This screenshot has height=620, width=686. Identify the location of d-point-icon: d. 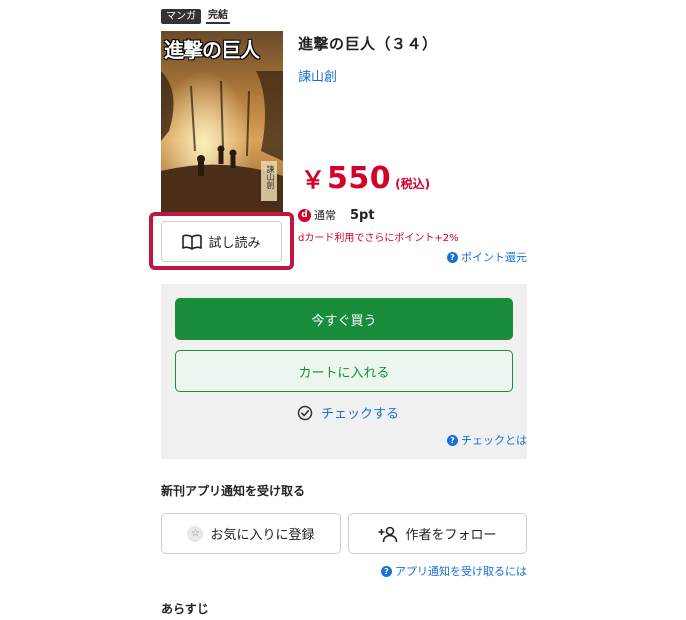
(304, 215).